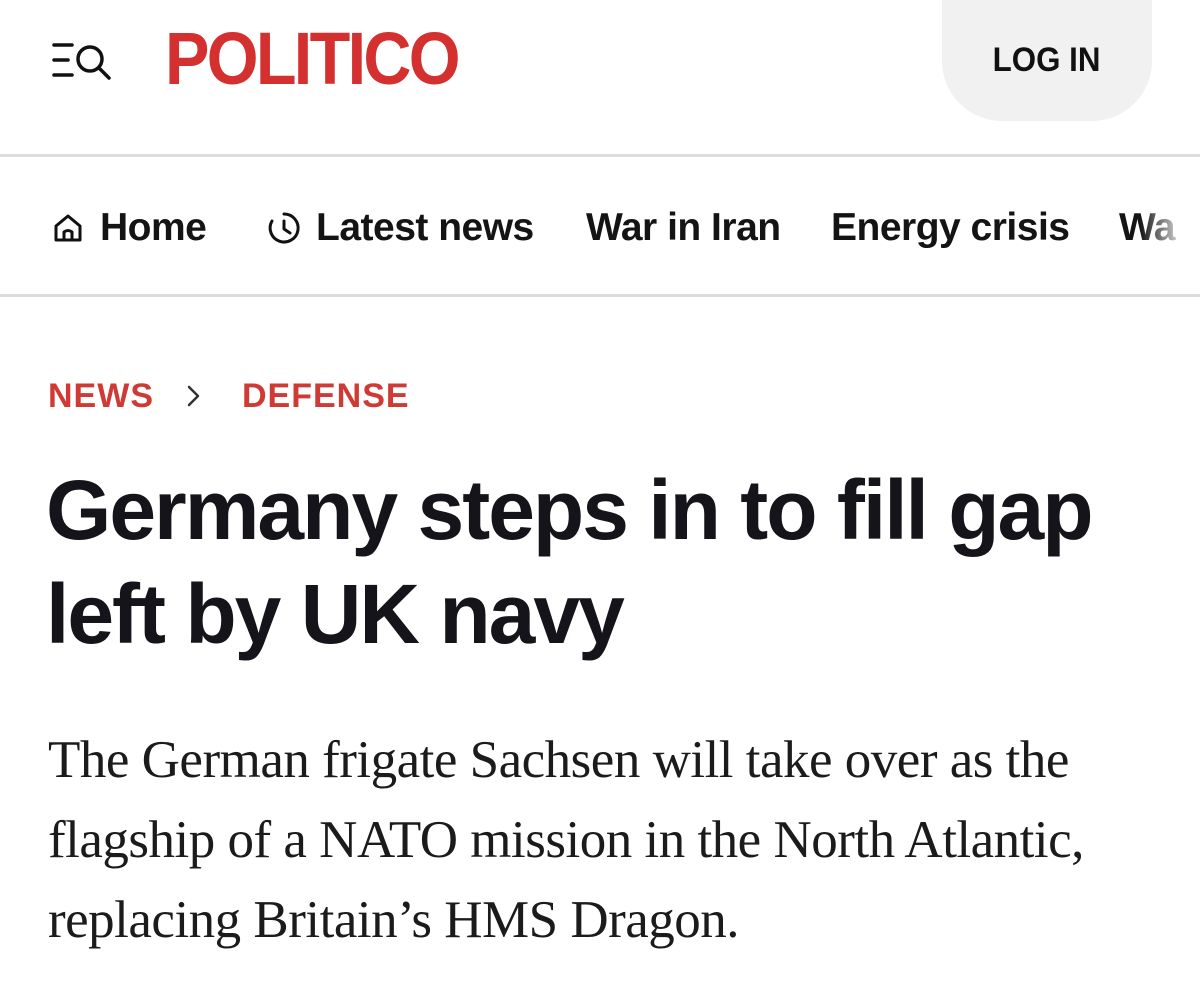 Image resolution: width=1200 pixels, height=993 pixels. I want to click on politico-logo: POLITICO, so click(313, 59).